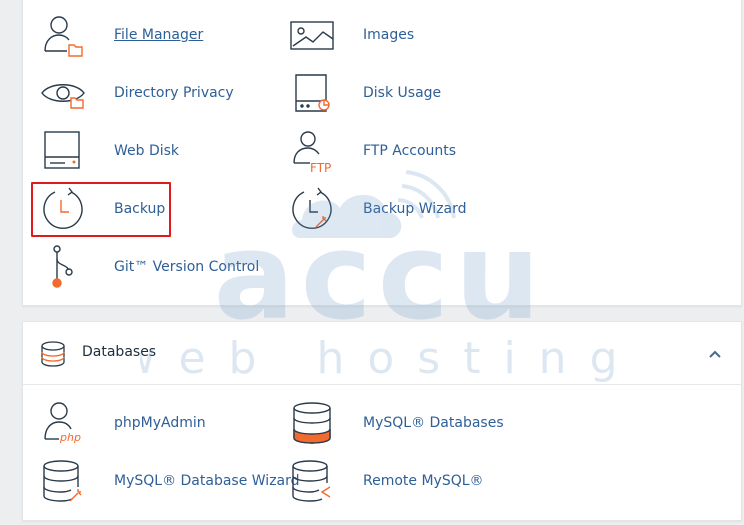  Describe the element at coordinates (63, 209) in the screenshot. I see `backup-icon` at that location.